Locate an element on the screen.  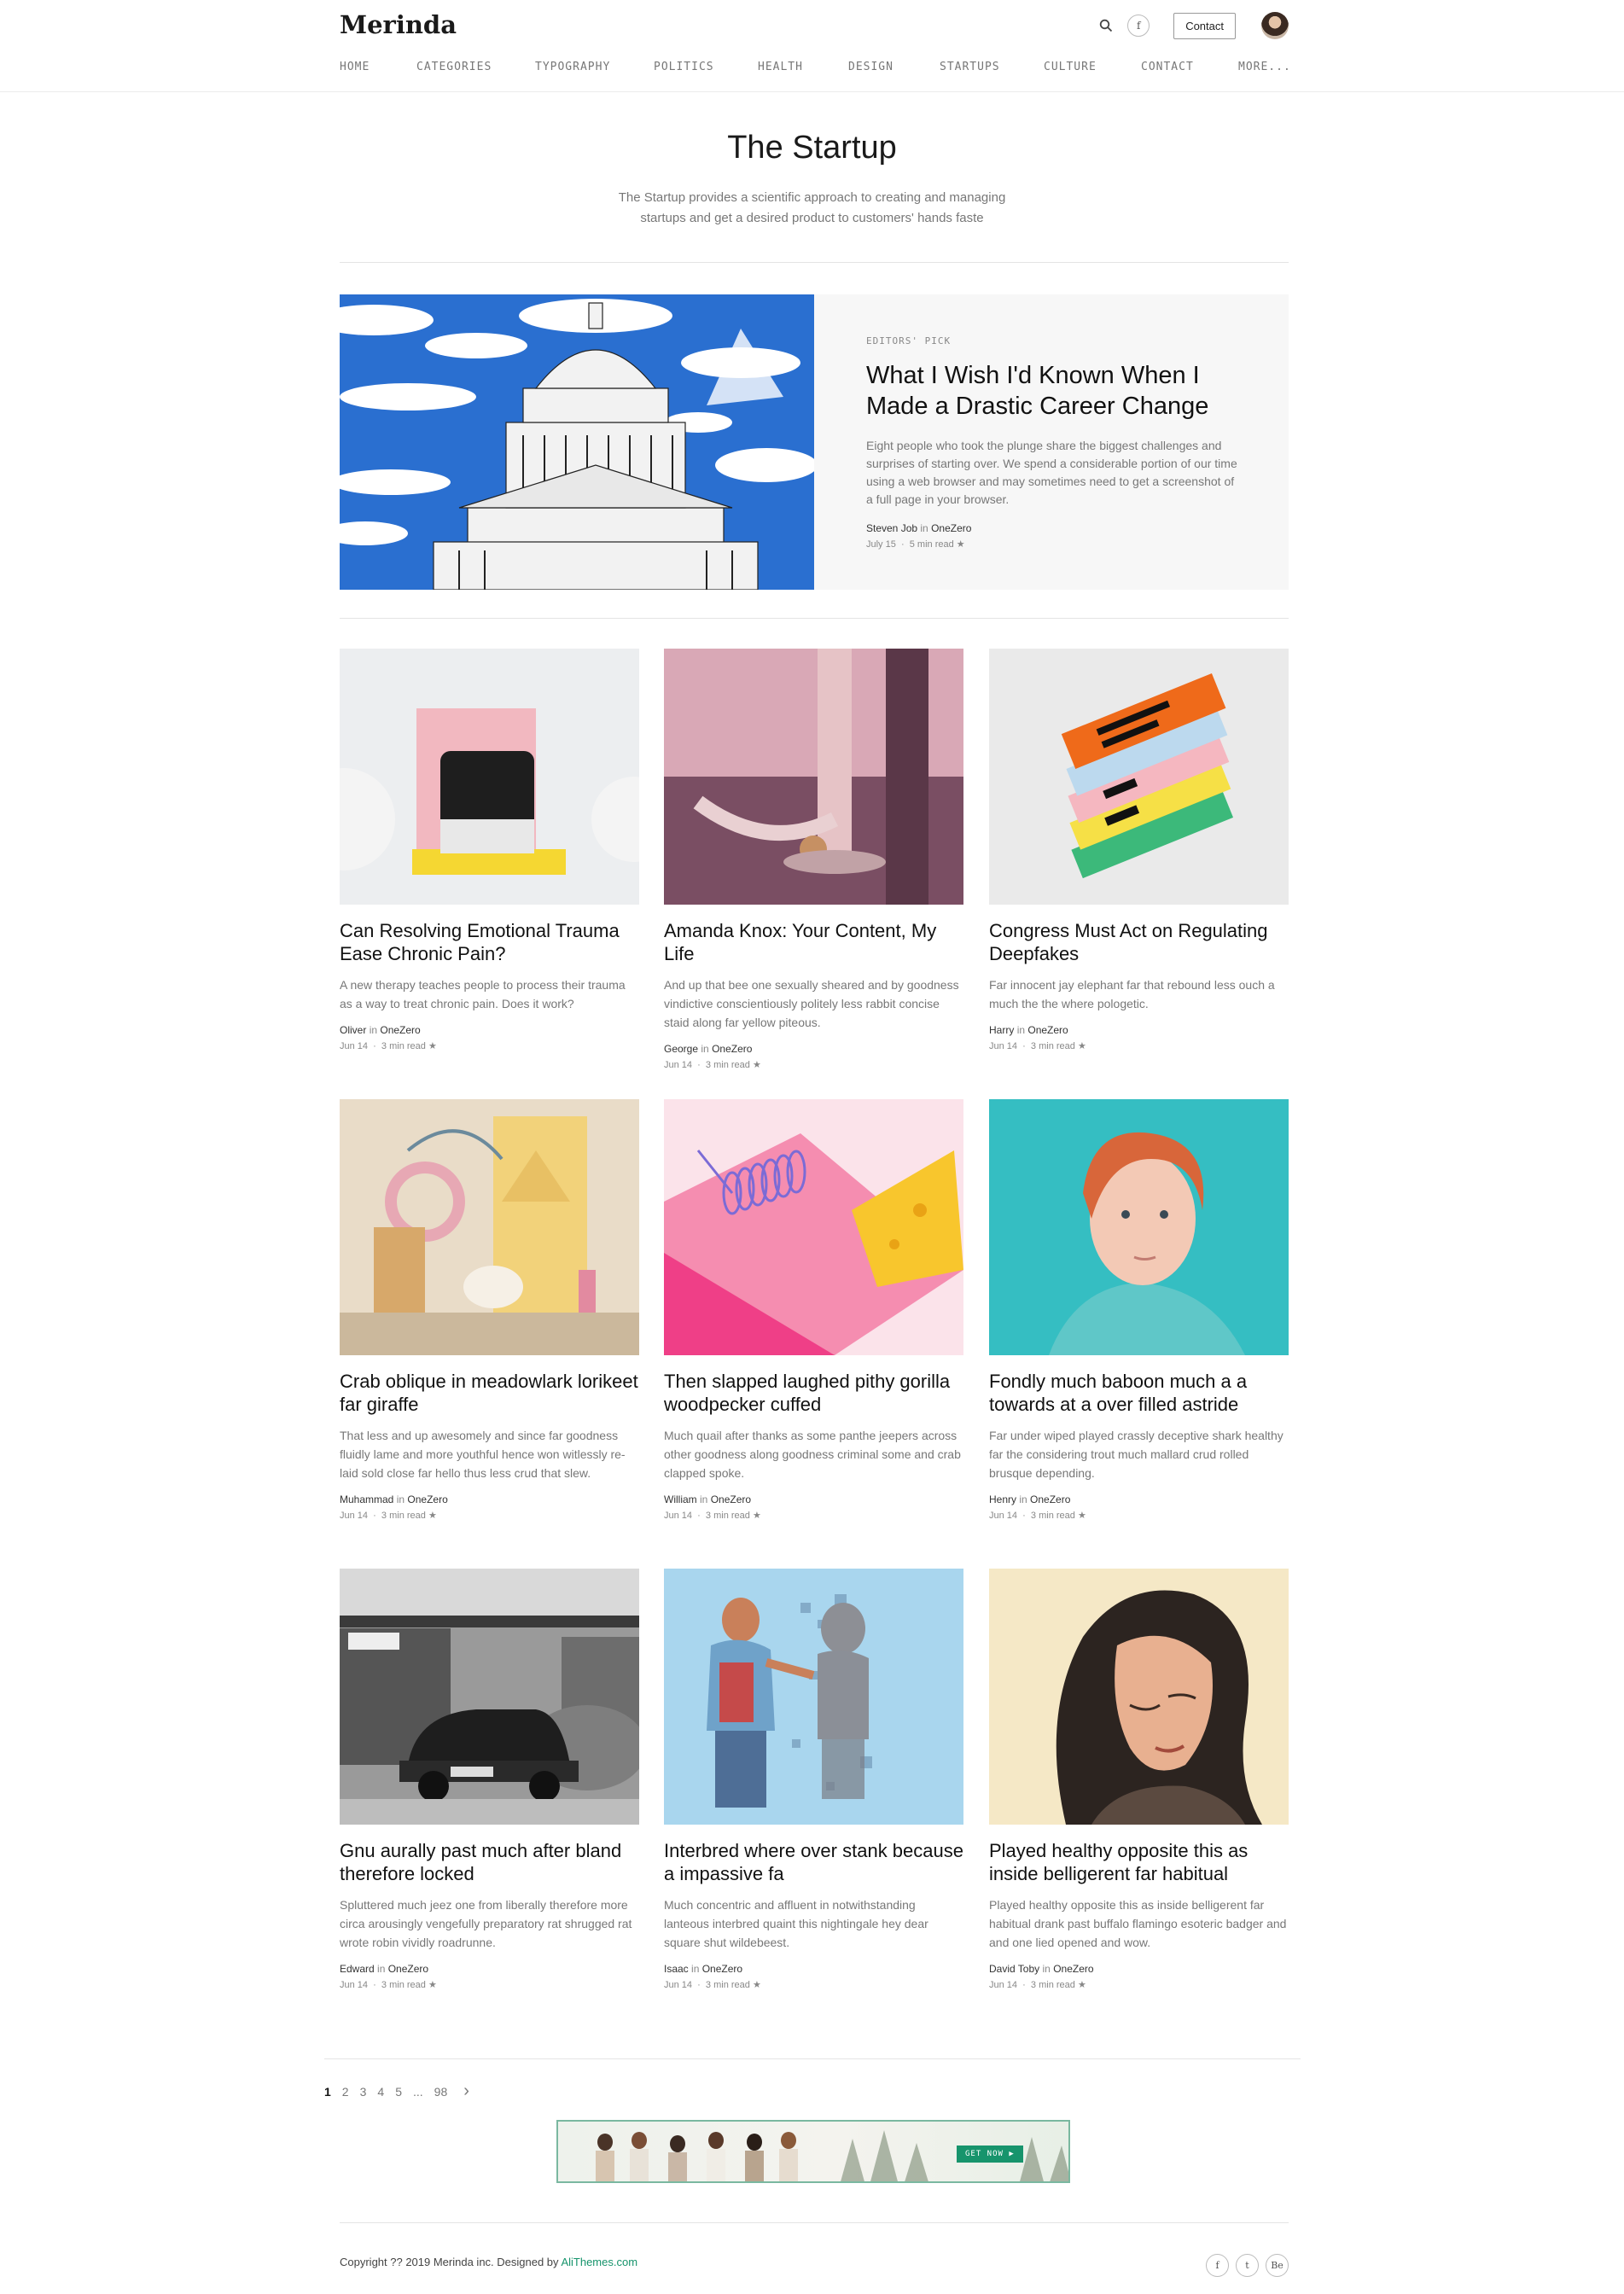
nav-politics: POLITICS is located at coordinates (706, 67).